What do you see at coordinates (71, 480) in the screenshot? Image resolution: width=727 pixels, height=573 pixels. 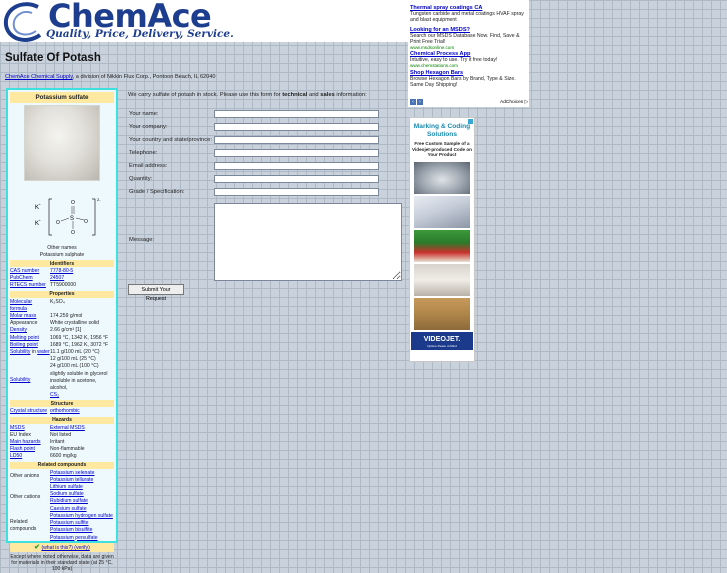 I see `related-compound-link: Potassium tellurate` at bounding box center [71, 480].